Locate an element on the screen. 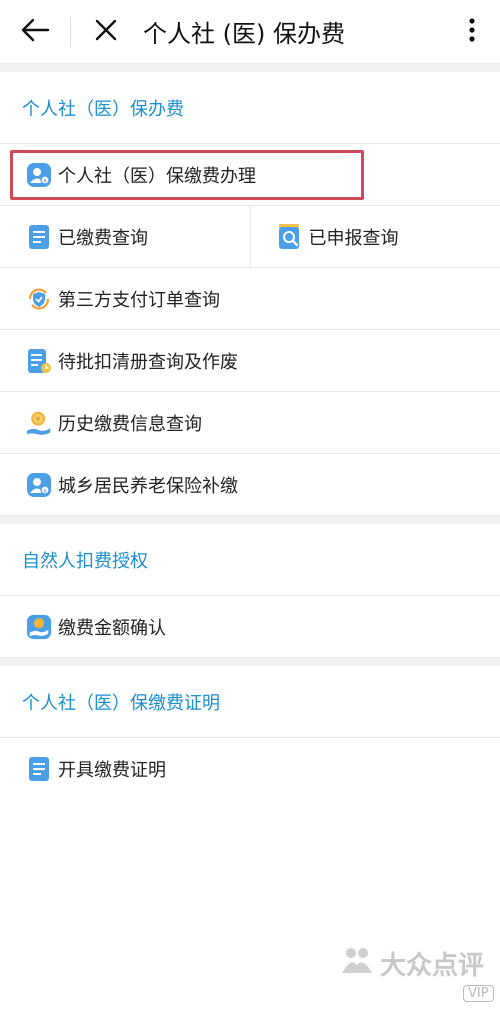 The image size is (500, 1013). list-item-label: 已申报查询 is located at coordinates (353, 238).